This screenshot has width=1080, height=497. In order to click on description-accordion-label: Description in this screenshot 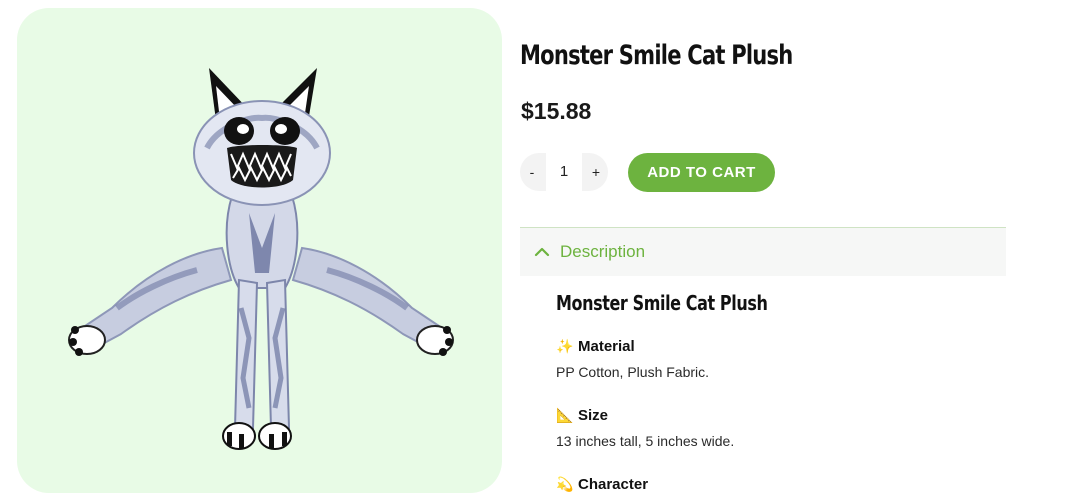, I will do `click(603, 251)`.